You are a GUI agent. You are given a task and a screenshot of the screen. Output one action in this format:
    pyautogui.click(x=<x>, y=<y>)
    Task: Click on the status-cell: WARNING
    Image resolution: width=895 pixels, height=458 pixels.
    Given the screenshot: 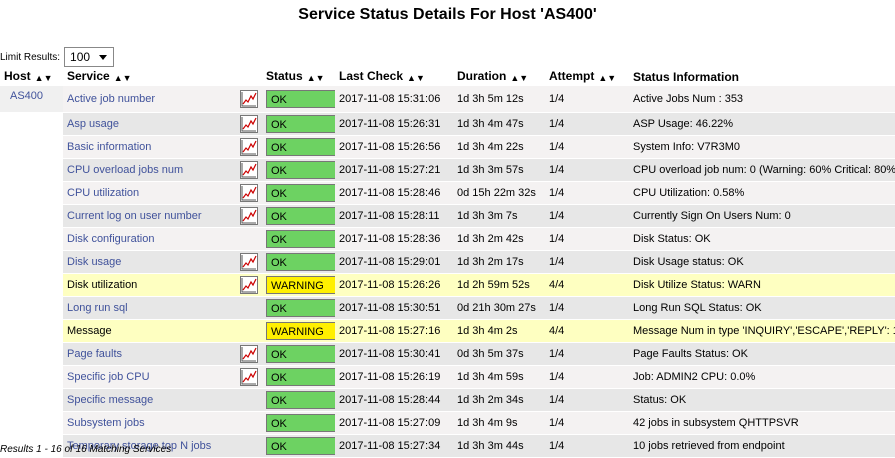 What is the action you would take?
    pyautogui.click(x=298, y=331)
    